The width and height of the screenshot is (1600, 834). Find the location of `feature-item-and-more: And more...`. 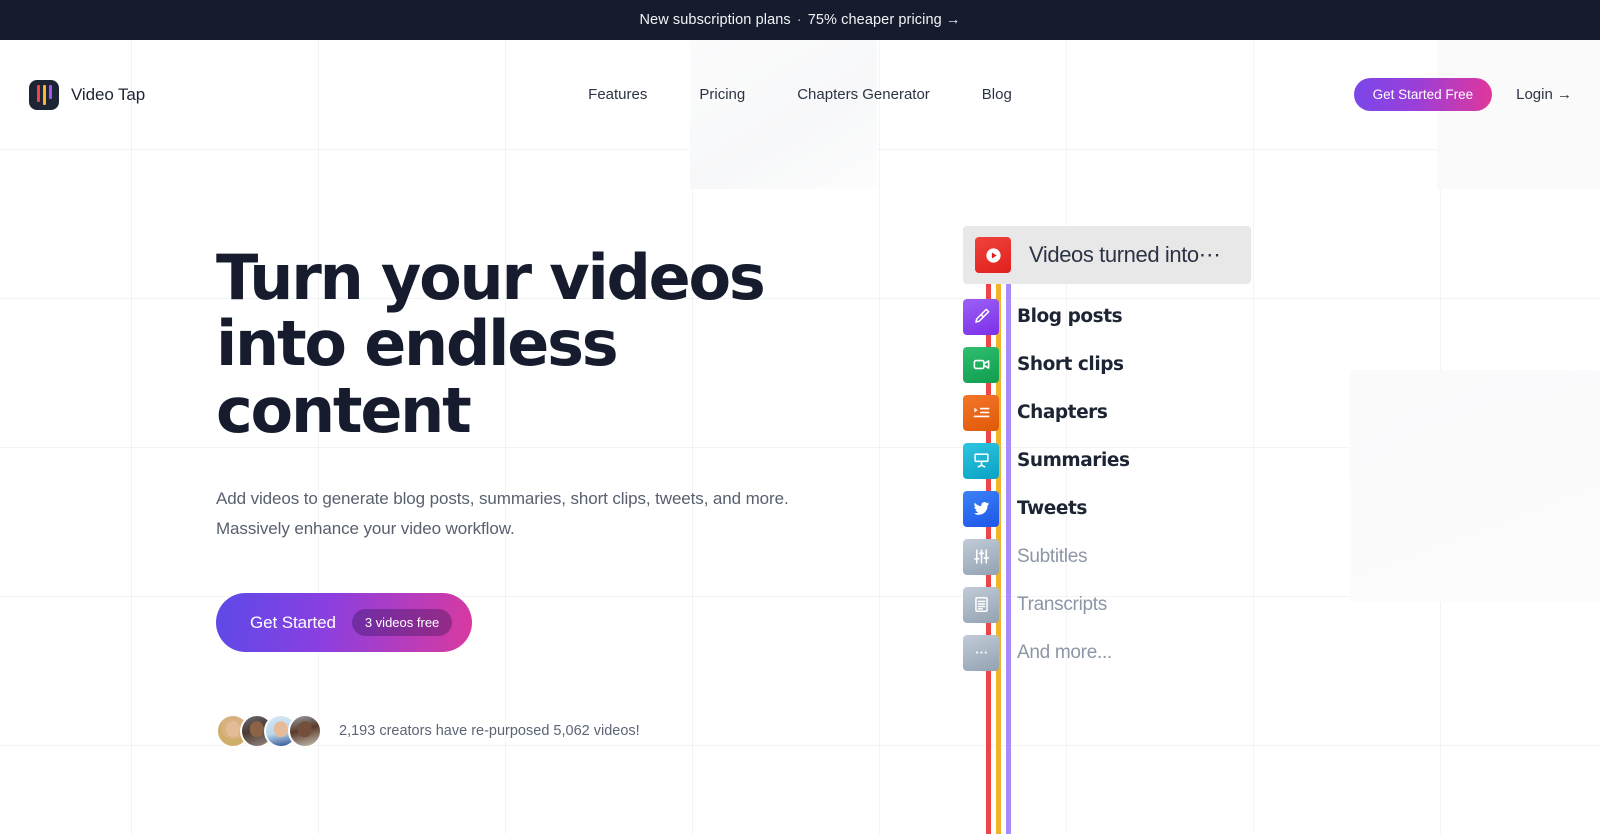

feature-item-and-more: And more... is located at coordinates (1113, 652).